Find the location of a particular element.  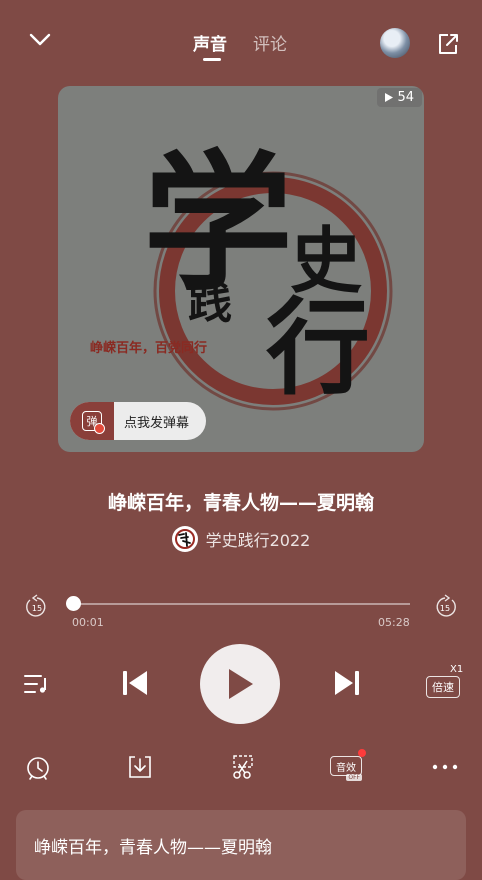

author-avatar is located at coordinates (184, 539).